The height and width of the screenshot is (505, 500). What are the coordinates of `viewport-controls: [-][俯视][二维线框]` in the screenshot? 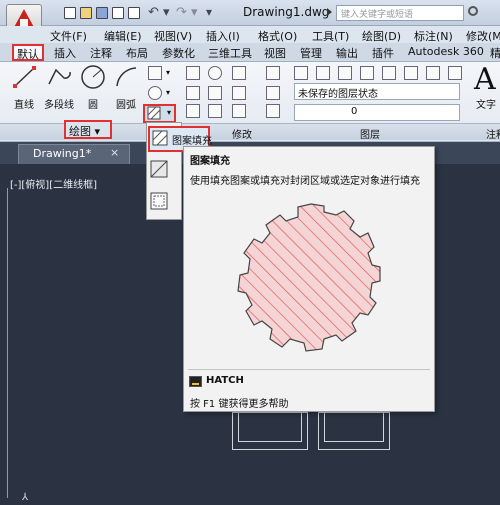 It's located at (53, 183).